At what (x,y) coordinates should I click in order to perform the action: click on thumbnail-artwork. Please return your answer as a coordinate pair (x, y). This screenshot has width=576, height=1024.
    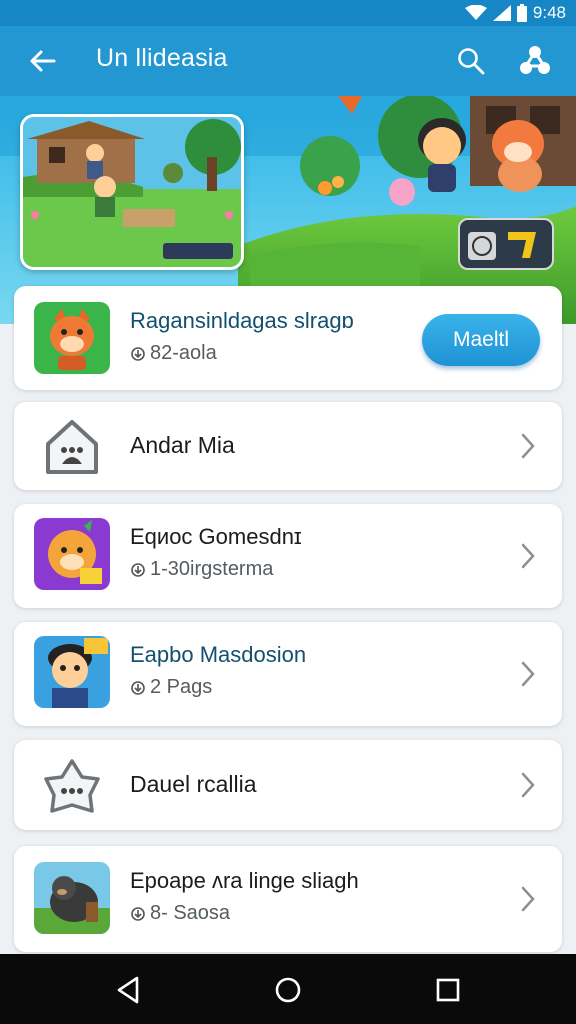
    Looking at the image, I should click on (132, 192).